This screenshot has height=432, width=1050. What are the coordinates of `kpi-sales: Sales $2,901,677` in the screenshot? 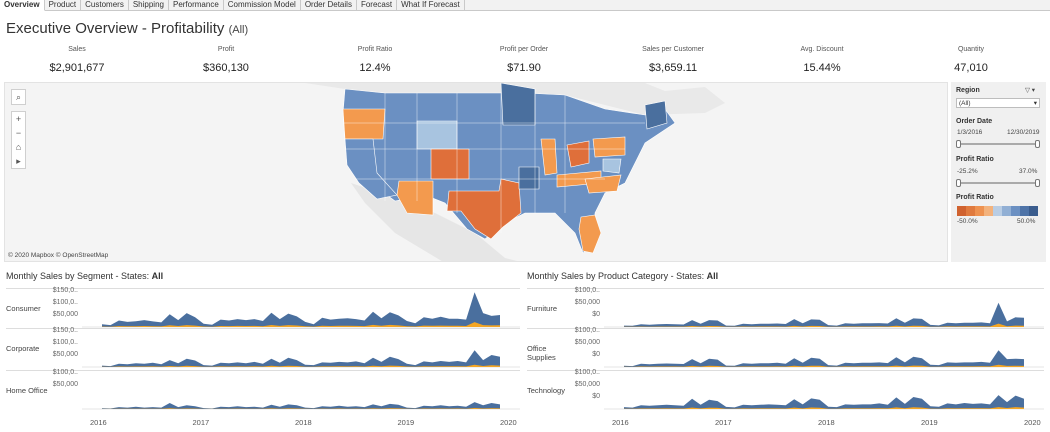 It's located at (77, 59).